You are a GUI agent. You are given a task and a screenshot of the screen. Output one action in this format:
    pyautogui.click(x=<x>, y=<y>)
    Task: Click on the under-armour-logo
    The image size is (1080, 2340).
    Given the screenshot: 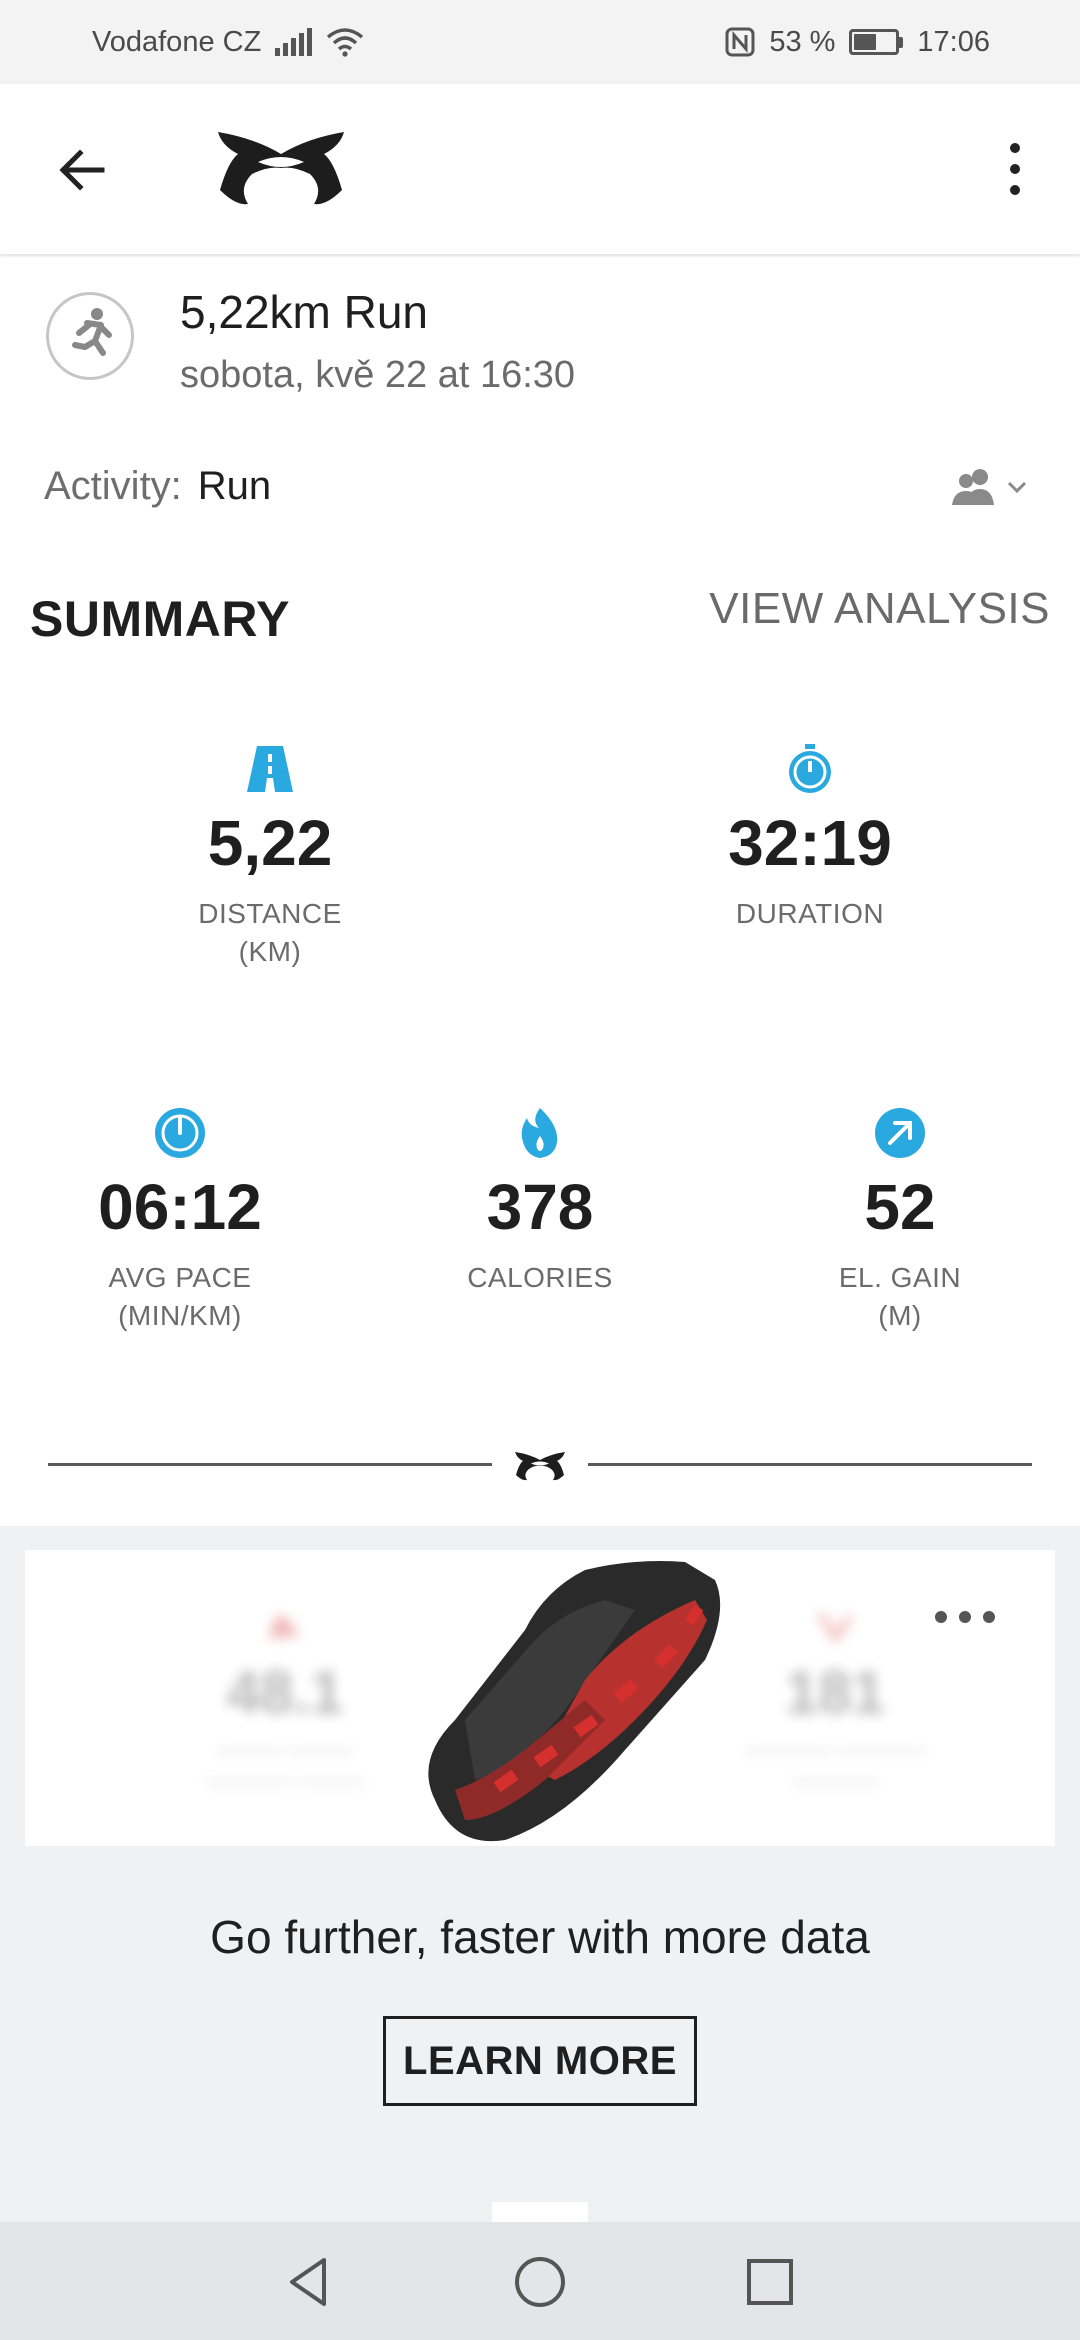 What is the action you would take?
    pyautogui.click(x=281, y=168)
    